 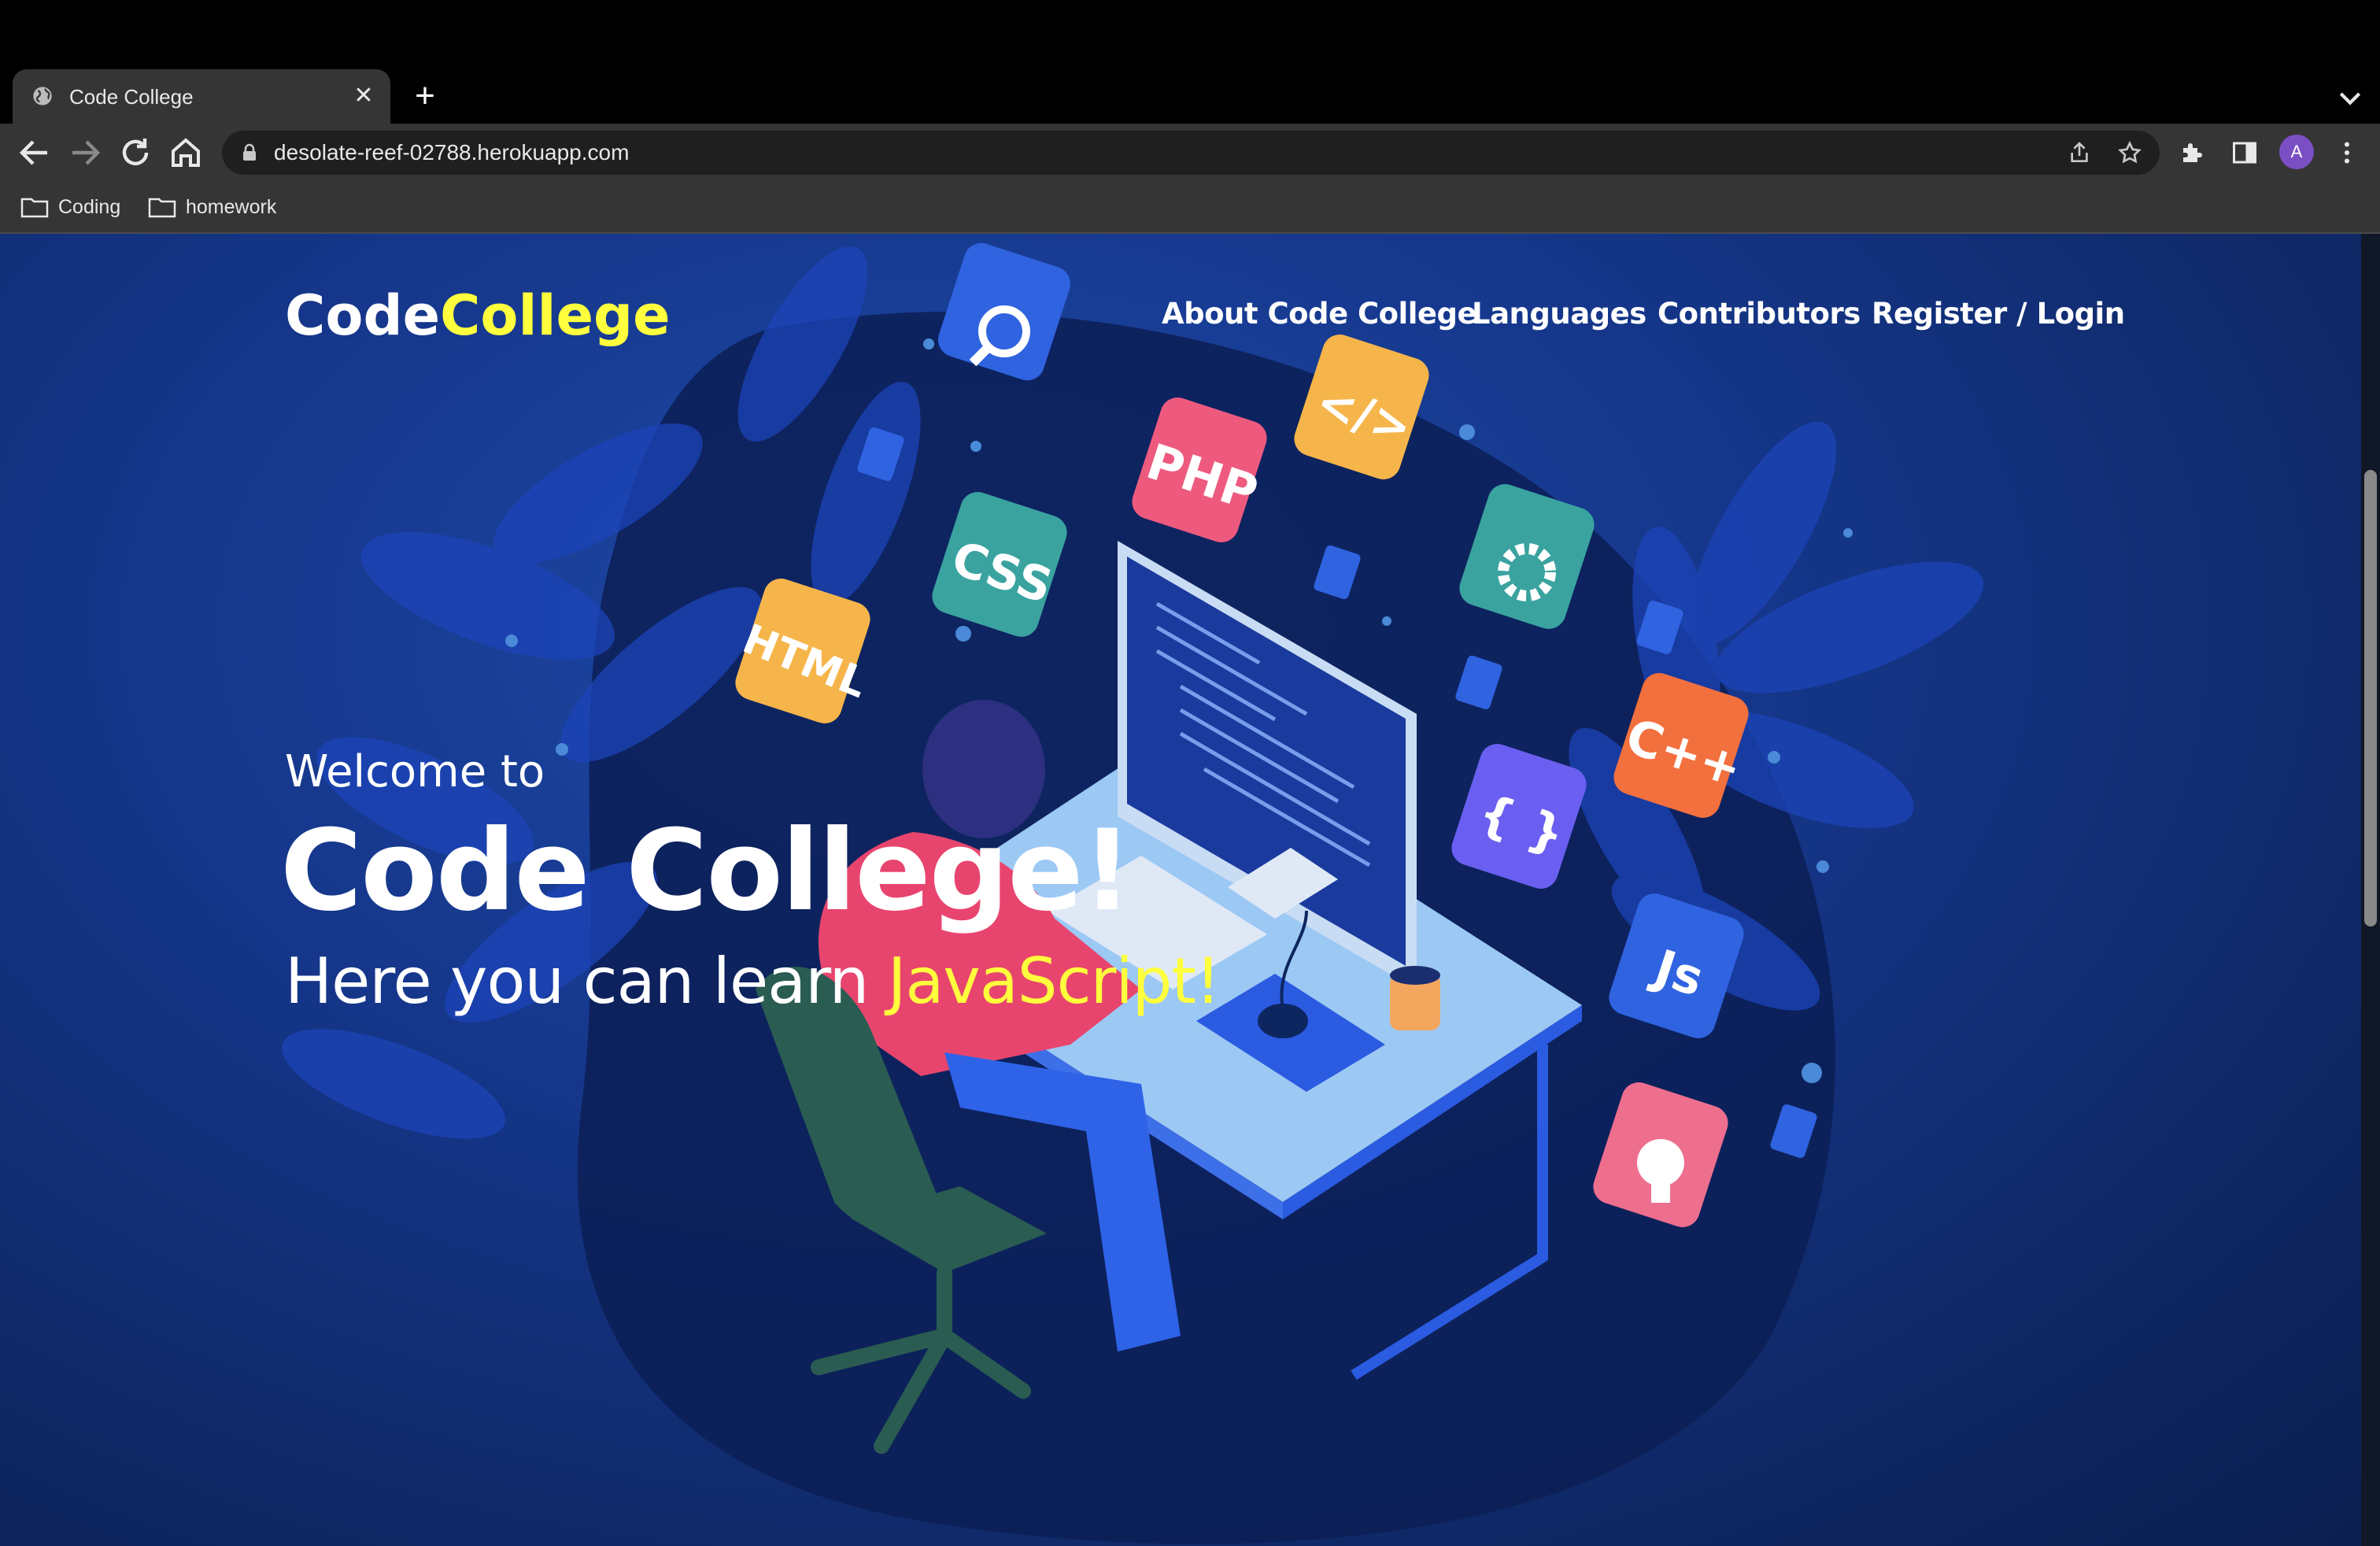 I want to click on new-tab-button: +, so click(x=425, y=98).